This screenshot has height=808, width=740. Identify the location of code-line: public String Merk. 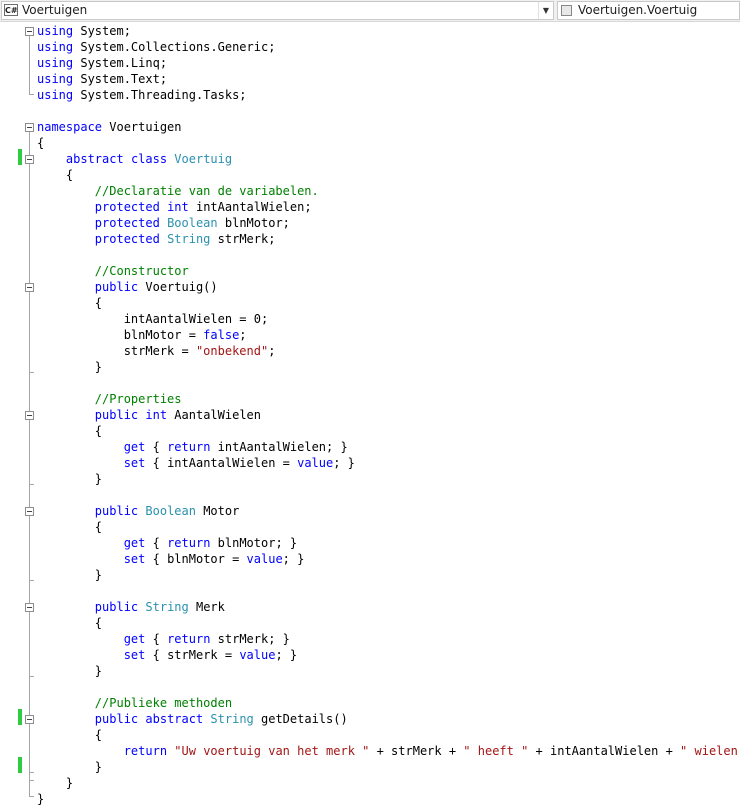
(388, 607).